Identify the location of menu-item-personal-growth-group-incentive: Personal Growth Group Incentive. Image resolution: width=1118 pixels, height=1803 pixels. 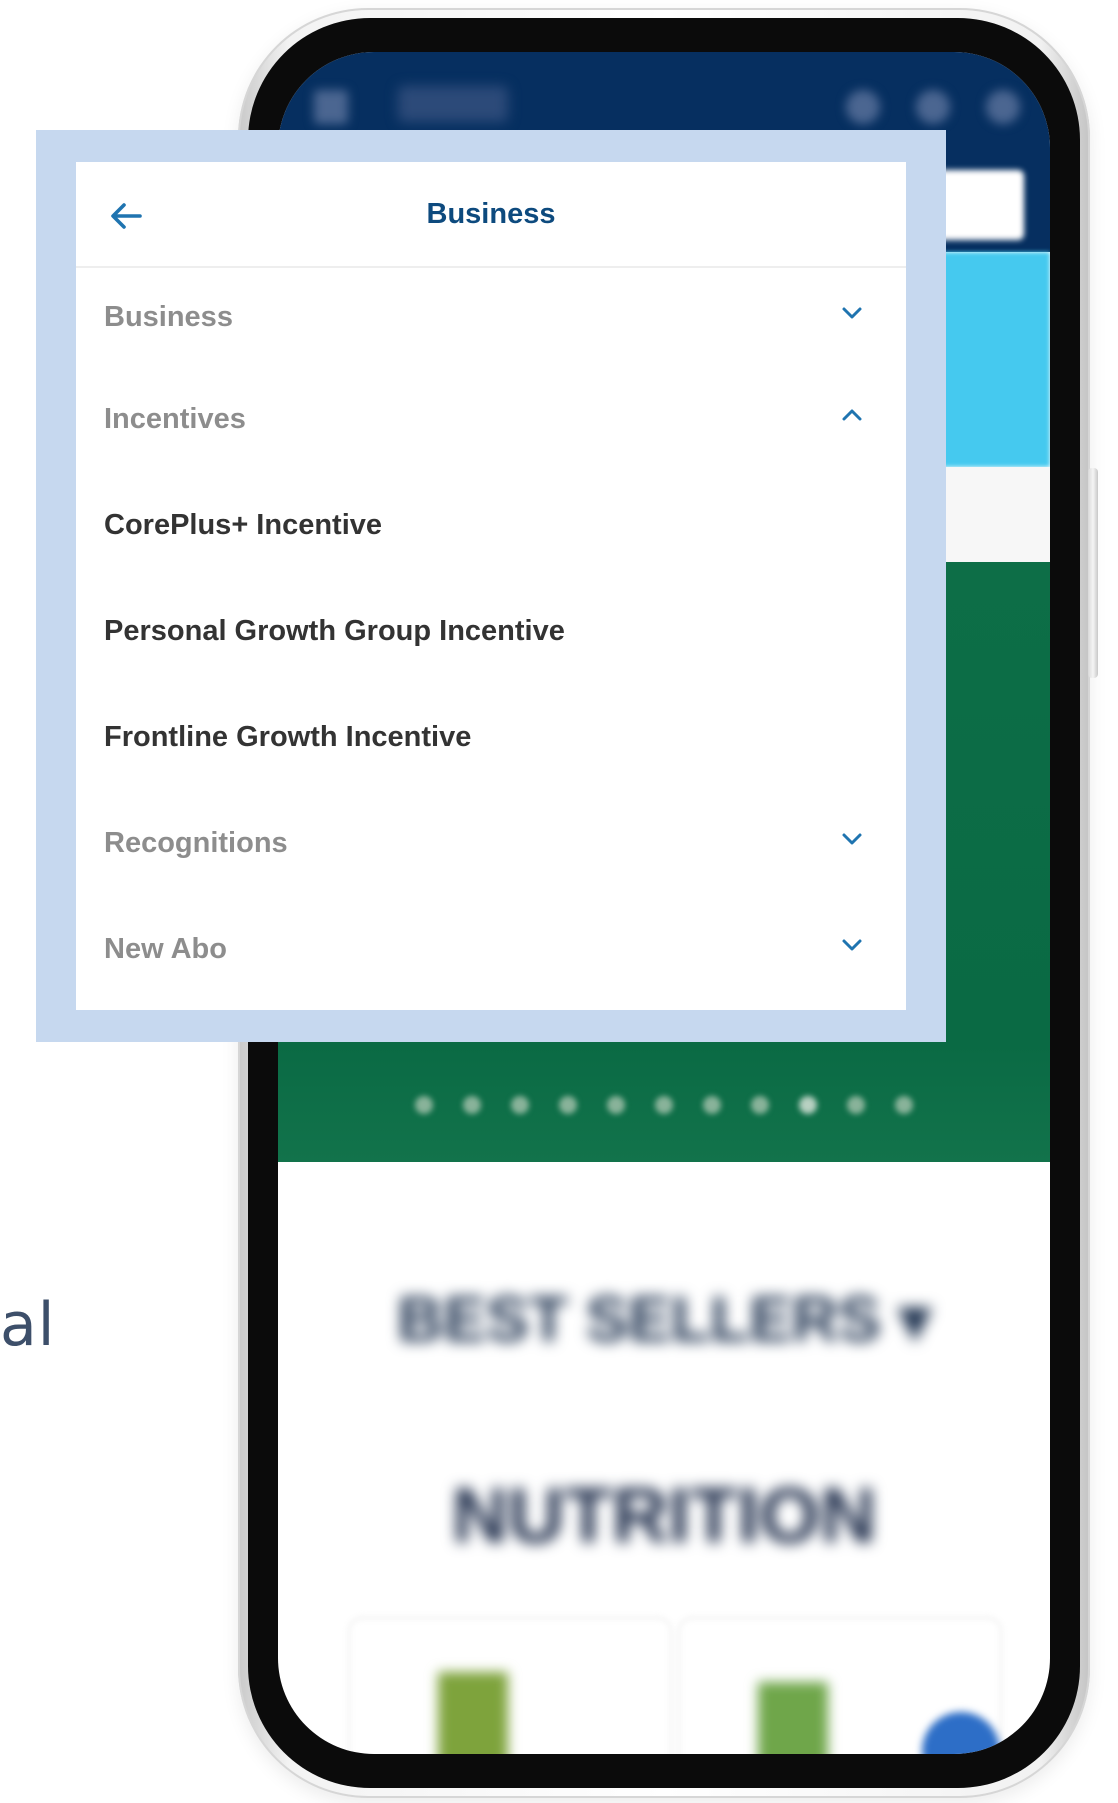
(491, 631).